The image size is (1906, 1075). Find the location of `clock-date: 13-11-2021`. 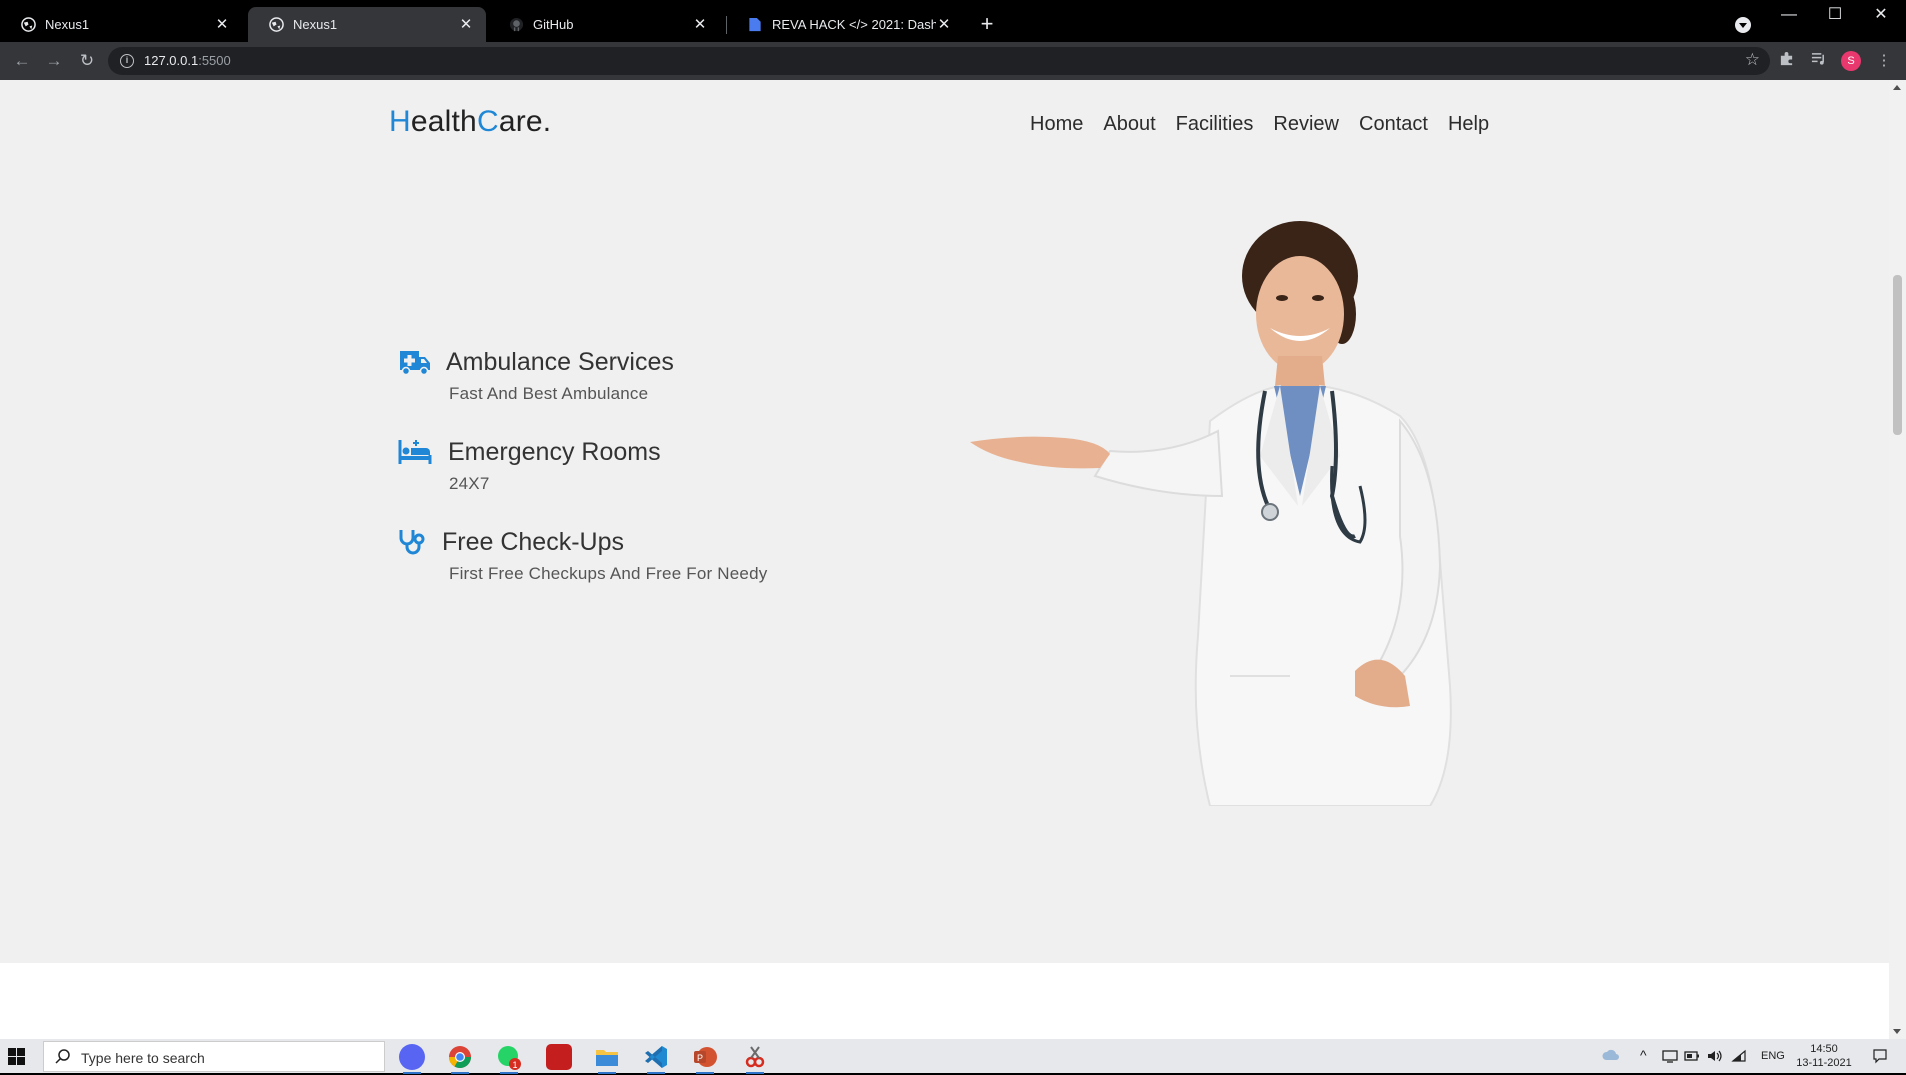

clock-date: 13-11-2021 is located at coordinates (1824, 1063).